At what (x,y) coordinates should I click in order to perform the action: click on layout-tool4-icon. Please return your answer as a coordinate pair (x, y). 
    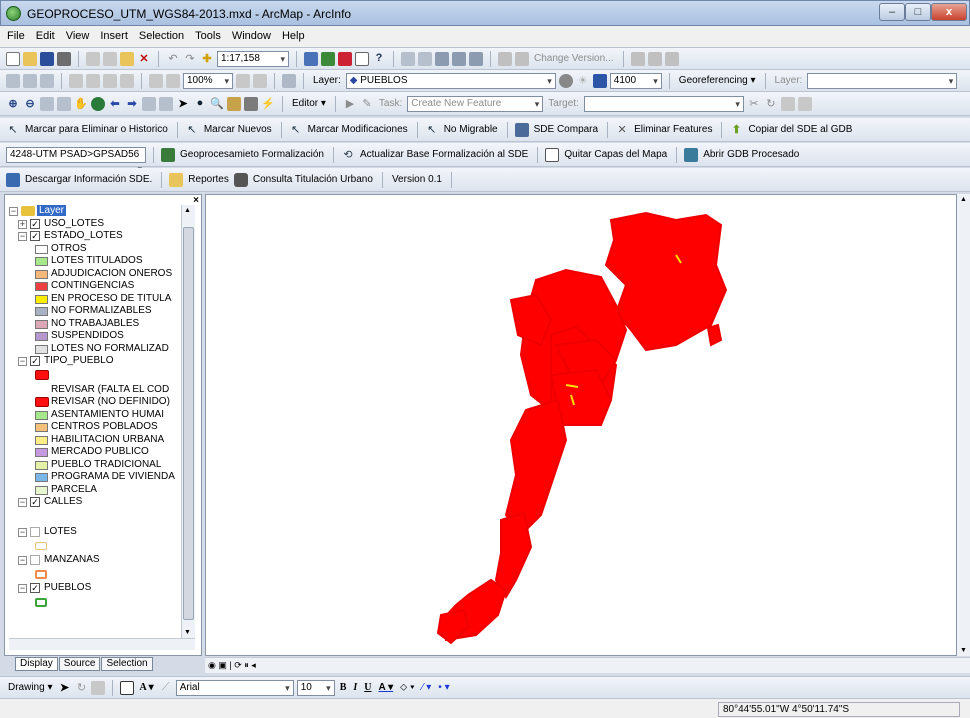
    Looking at the image, I should click on (127, 80).